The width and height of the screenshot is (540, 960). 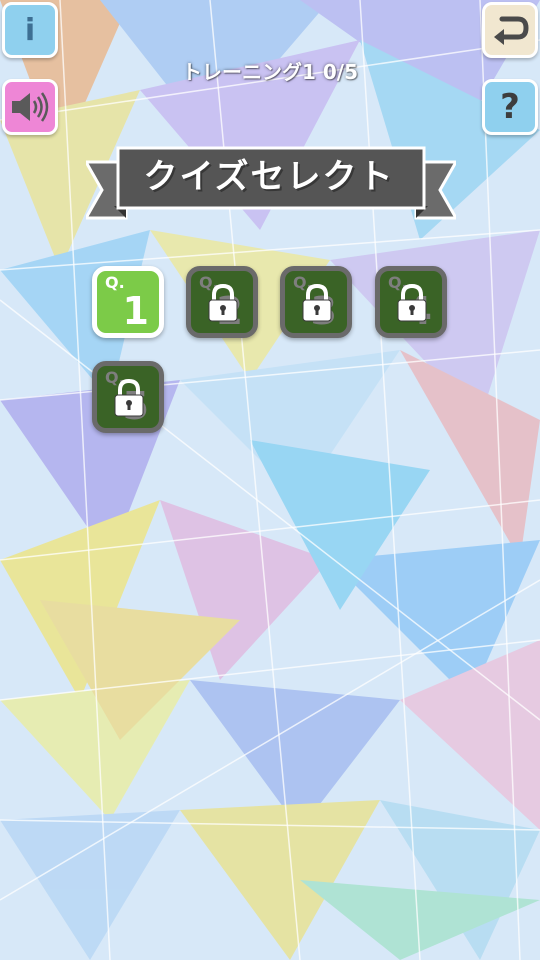 I want to click on quiz-tile-4: Q. 4, so click(x=411, y=302).